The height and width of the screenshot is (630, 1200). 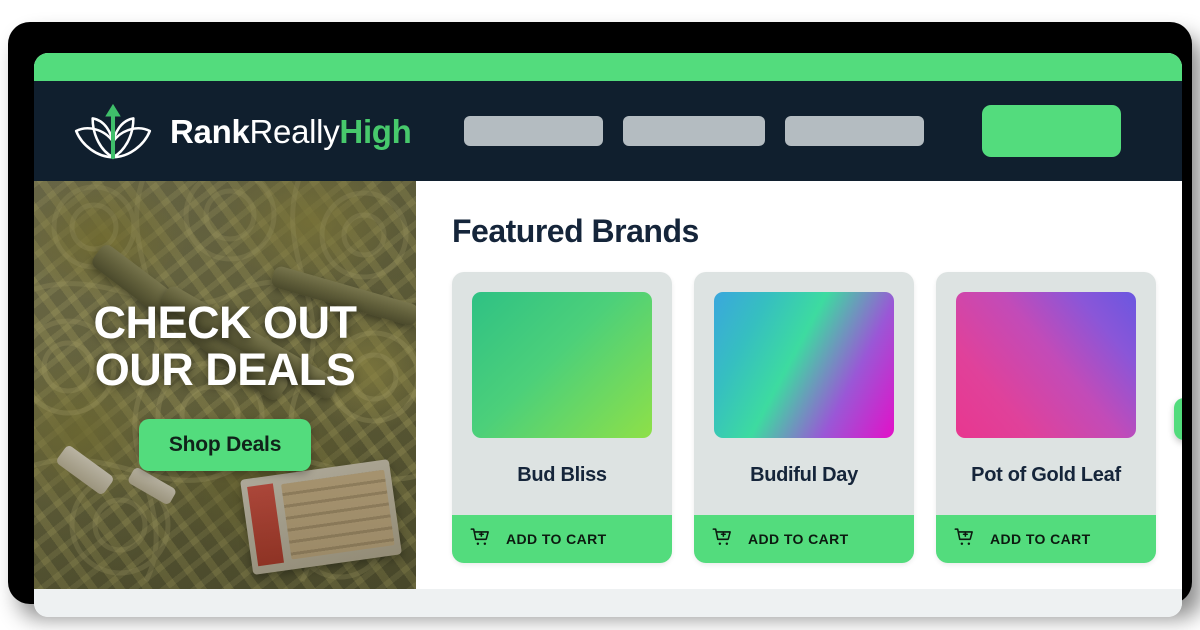 I want to click on primary-nav, so click(x=693, y=131).